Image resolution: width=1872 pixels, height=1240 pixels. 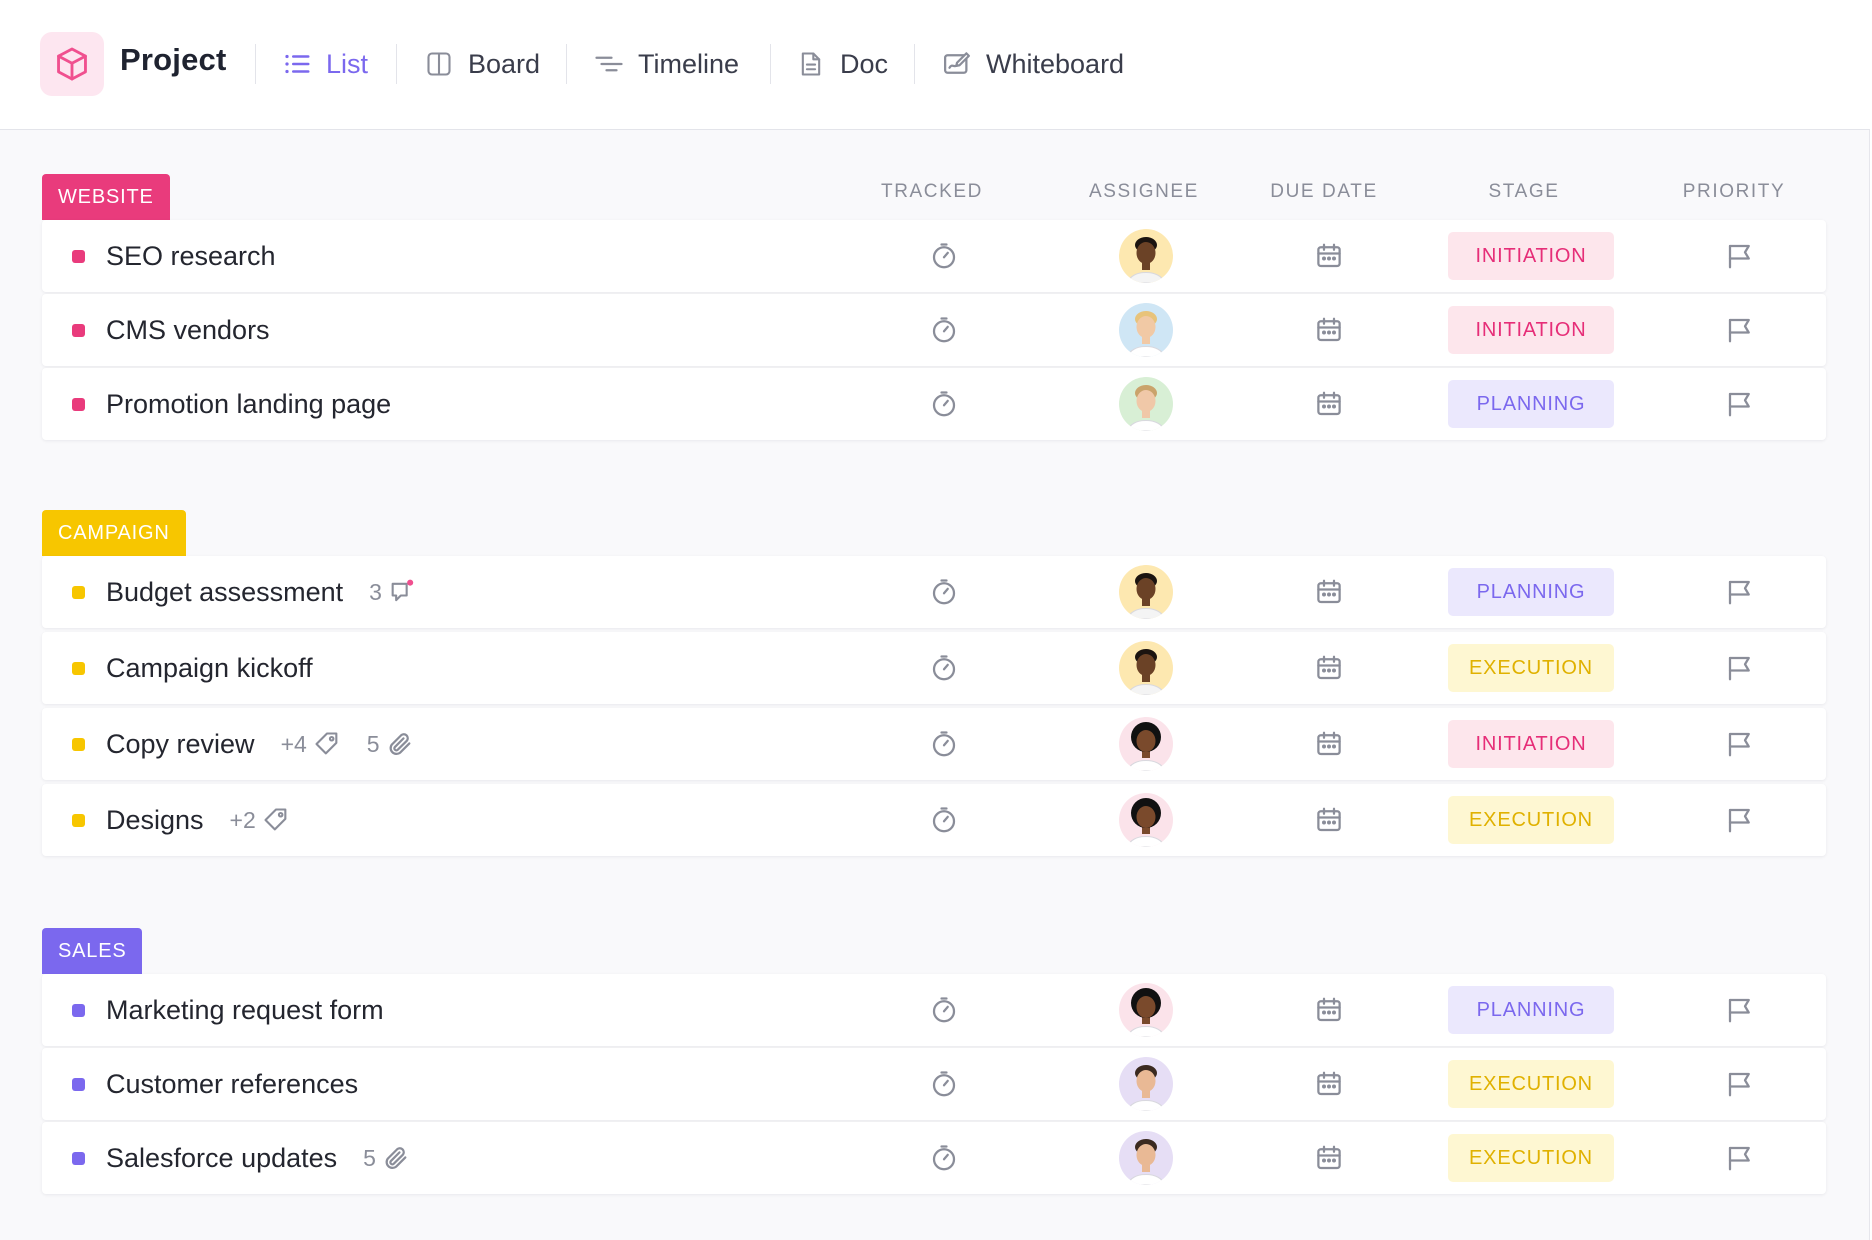 I want to click on tab-board: Board, so click(x=481, y=64).